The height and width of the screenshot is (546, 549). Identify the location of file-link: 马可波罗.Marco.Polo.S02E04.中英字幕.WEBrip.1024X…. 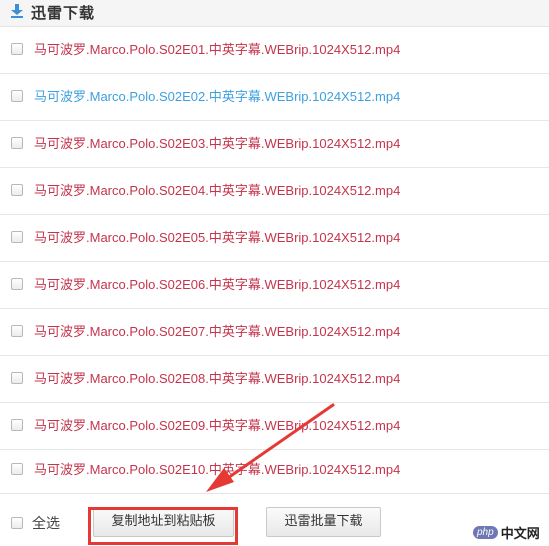
(217, 191).